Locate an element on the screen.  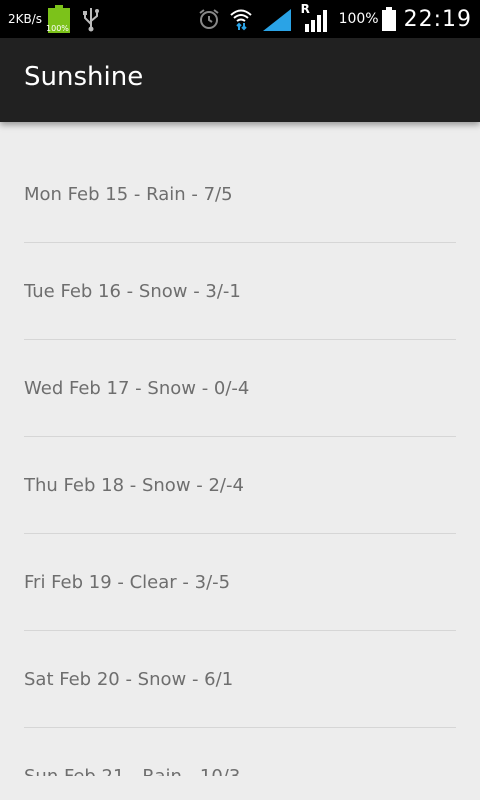
battery-icon is located at coordinates (388, 19).